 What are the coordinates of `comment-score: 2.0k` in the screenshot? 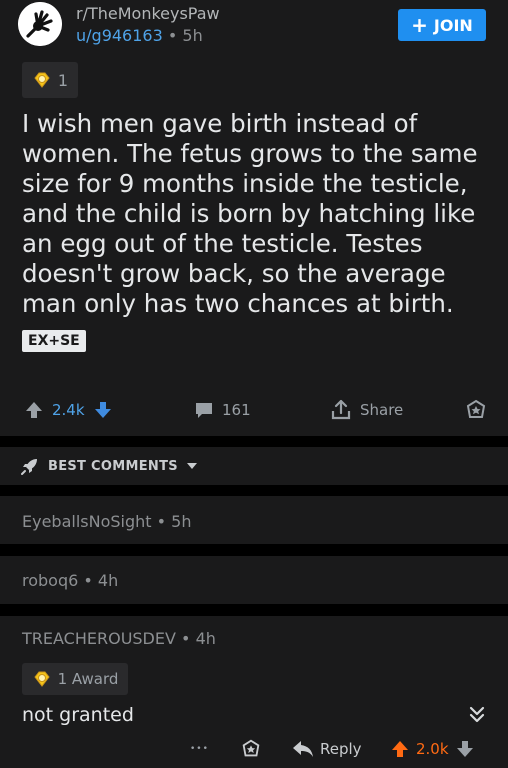 It's located at (432, 749).